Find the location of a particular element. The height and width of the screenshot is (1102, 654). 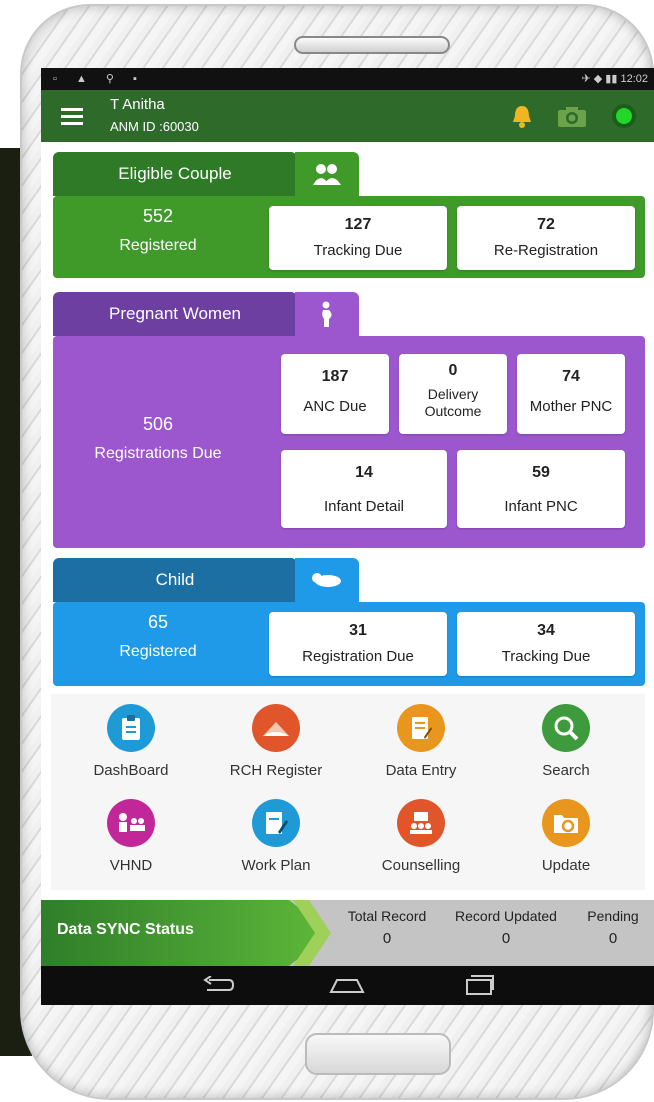

menu-data-entry: Data Entry is located at coordinates (421, 741).